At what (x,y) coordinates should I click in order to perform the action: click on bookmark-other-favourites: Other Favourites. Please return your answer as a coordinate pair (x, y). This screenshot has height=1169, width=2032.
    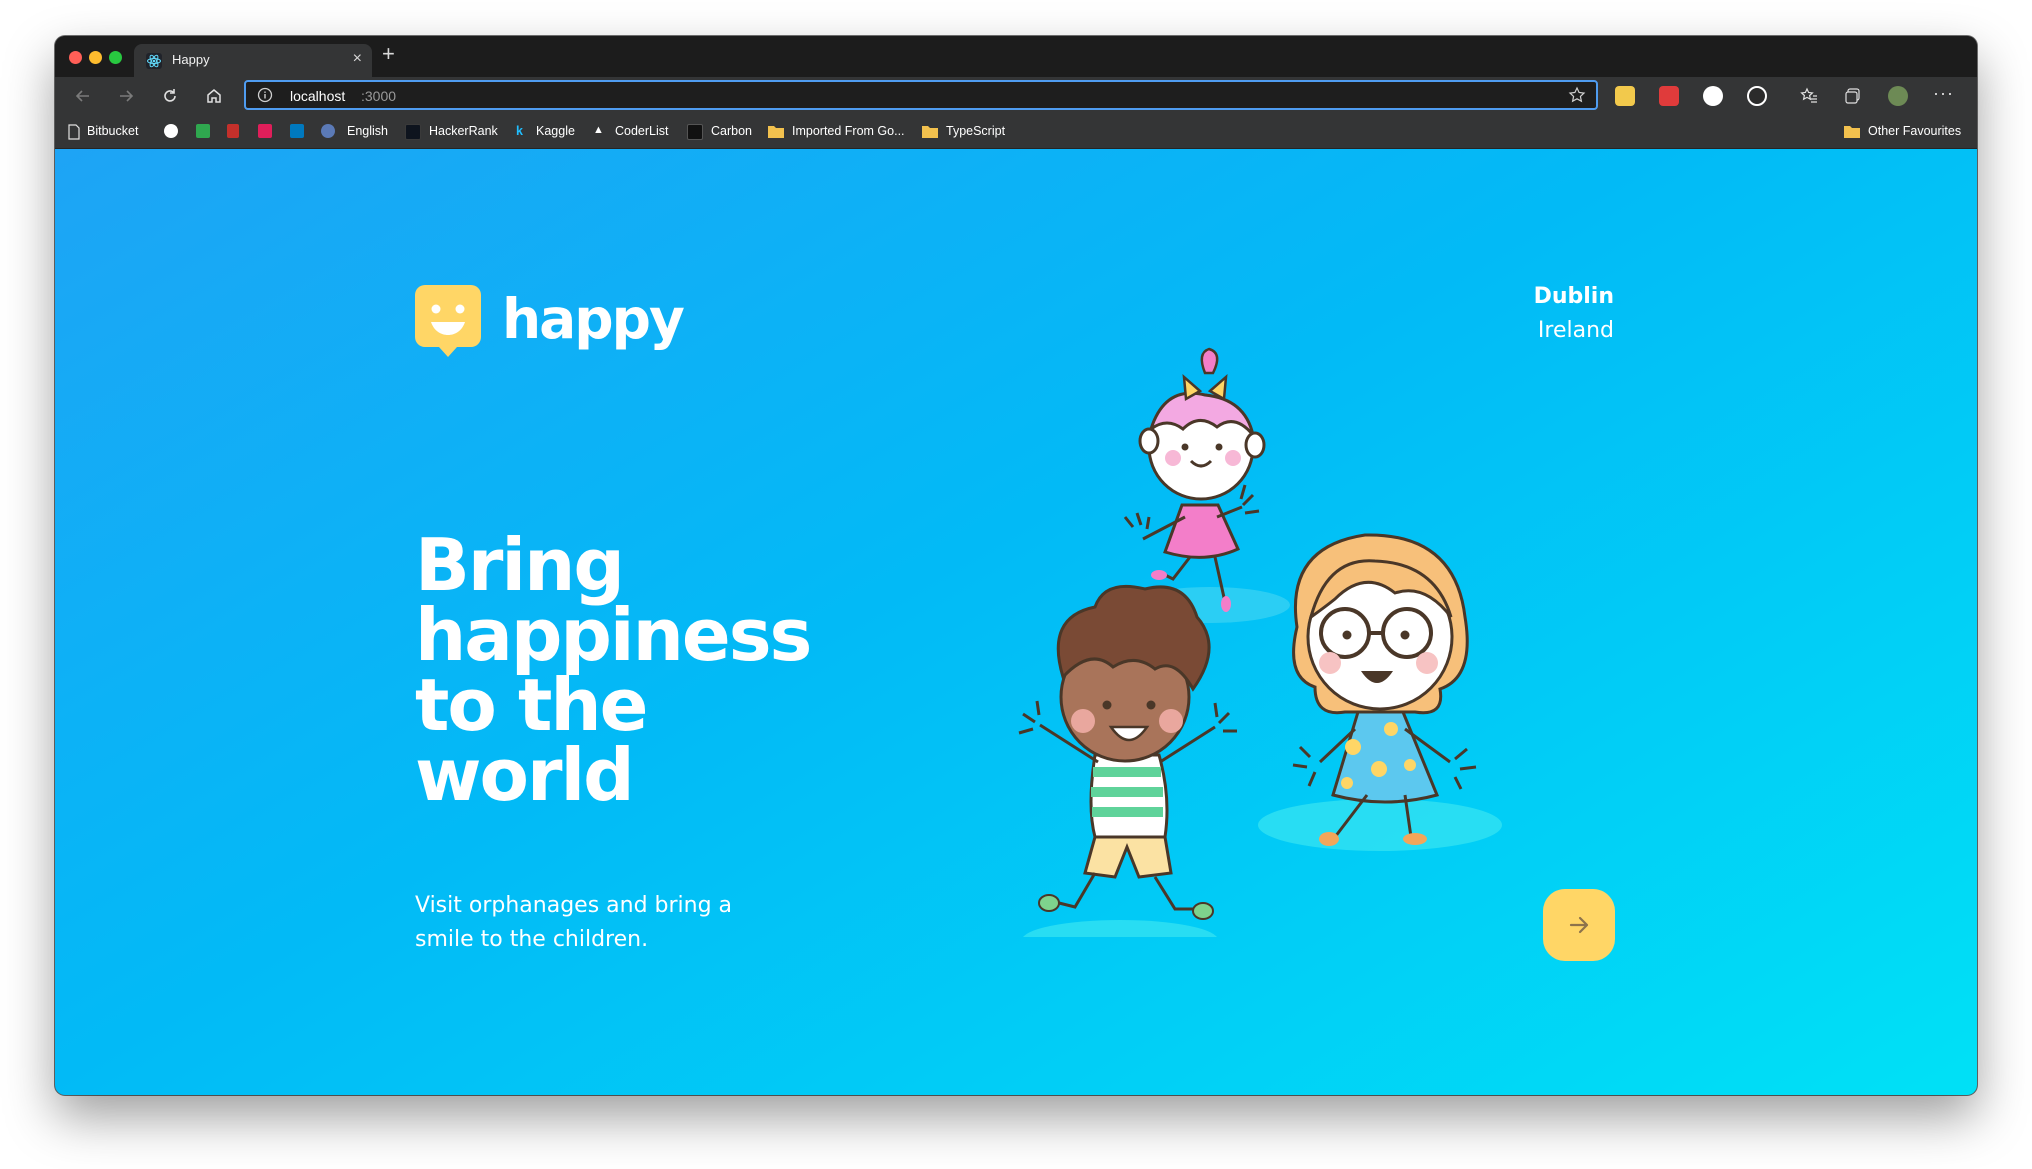
    Looking at the image, I should click on (1914, 131).